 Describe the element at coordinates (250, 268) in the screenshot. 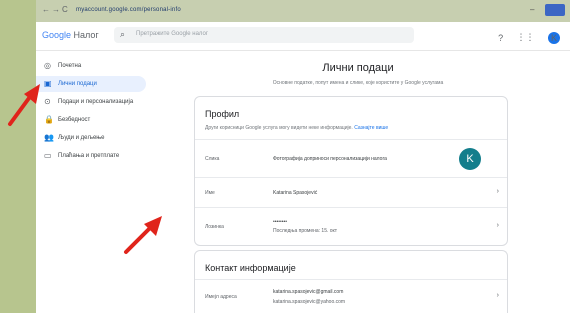

I see `contact-card-title: Контакт информације` at that location.